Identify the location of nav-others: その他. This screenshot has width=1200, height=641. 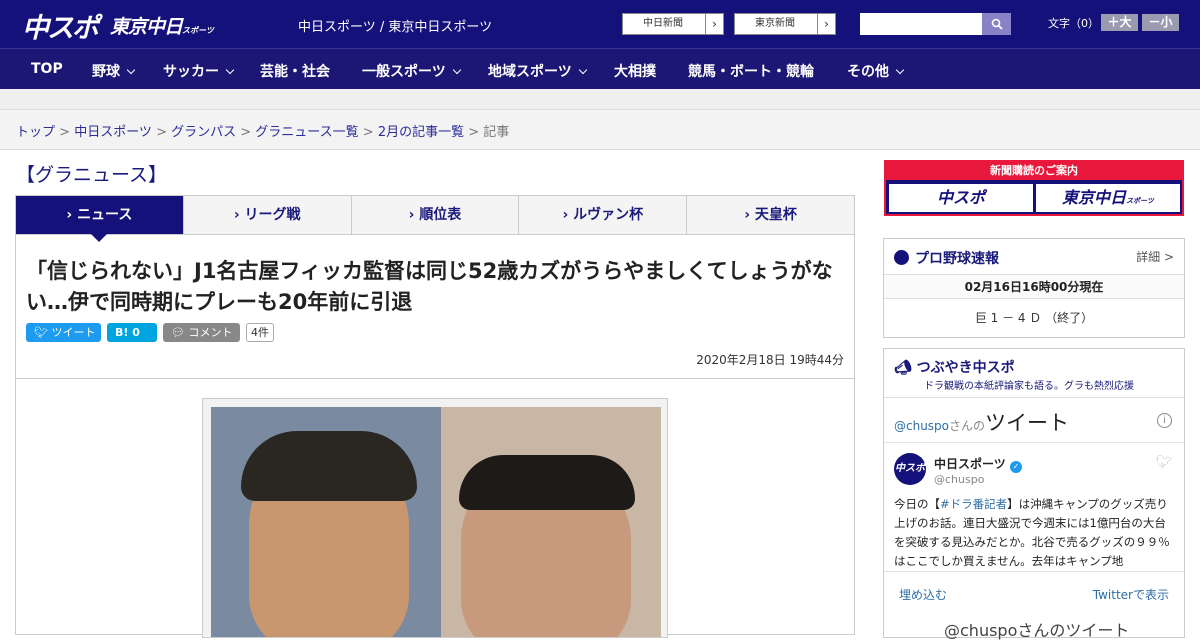
(876, 71).